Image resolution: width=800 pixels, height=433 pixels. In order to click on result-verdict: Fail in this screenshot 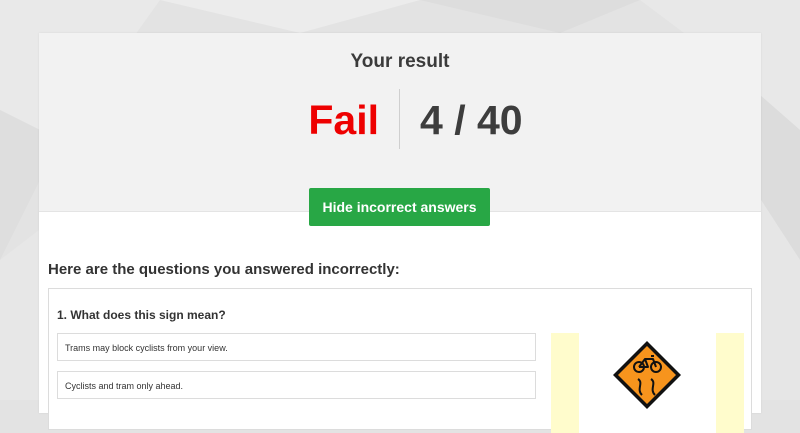, I will do `click(343, 120)`.